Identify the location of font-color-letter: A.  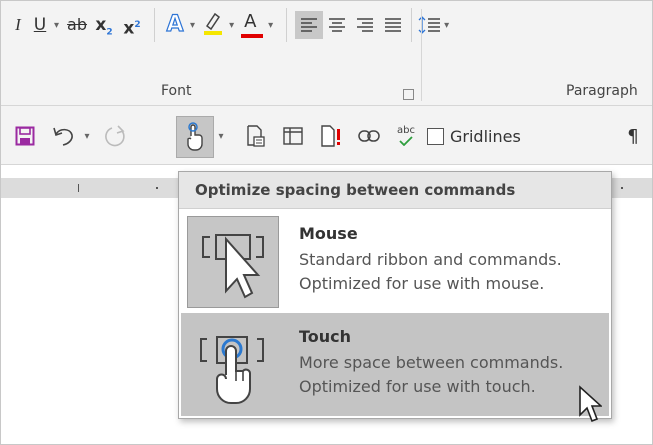
(250, 21).